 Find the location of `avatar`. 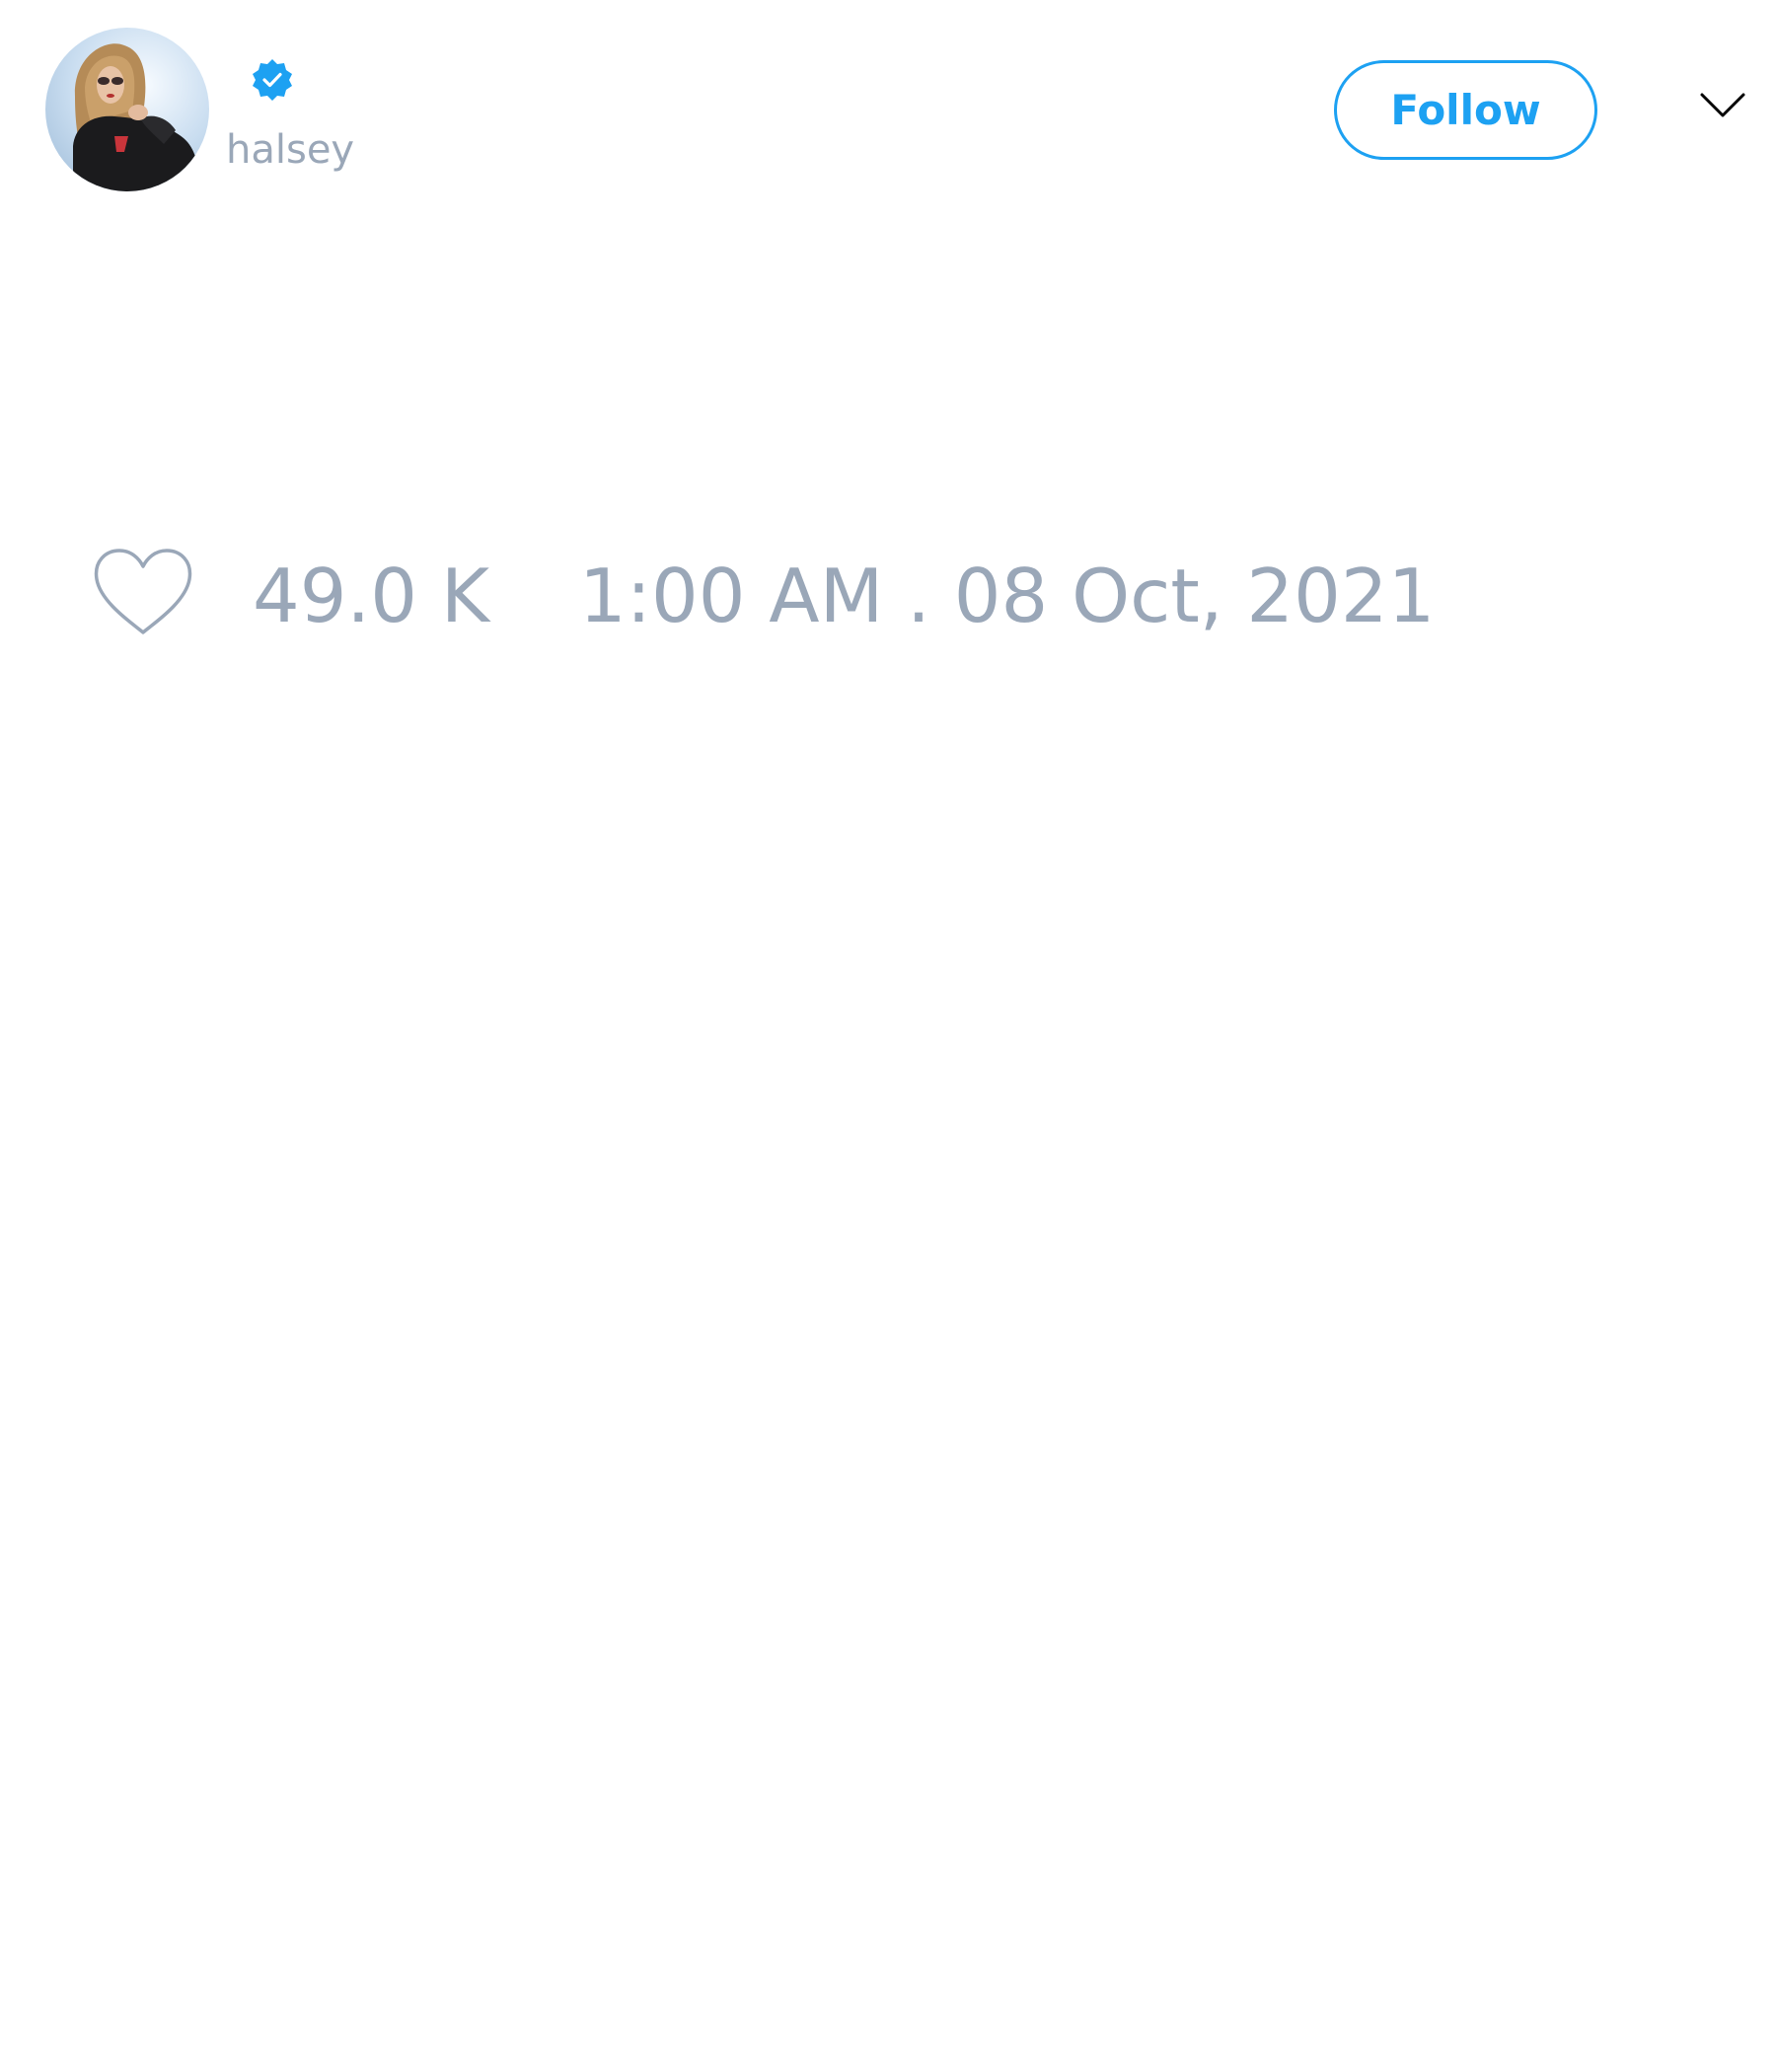

avatar is located at coordinates (127, 110).